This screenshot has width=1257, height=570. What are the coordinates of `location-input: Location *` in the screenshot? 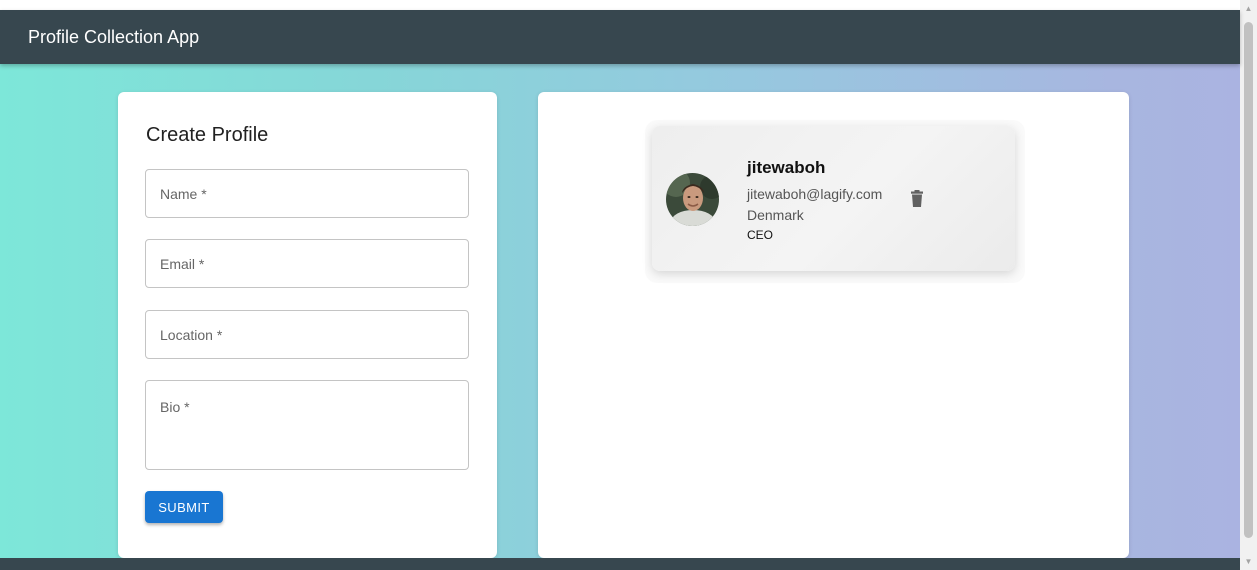 It's located at (307, 334).